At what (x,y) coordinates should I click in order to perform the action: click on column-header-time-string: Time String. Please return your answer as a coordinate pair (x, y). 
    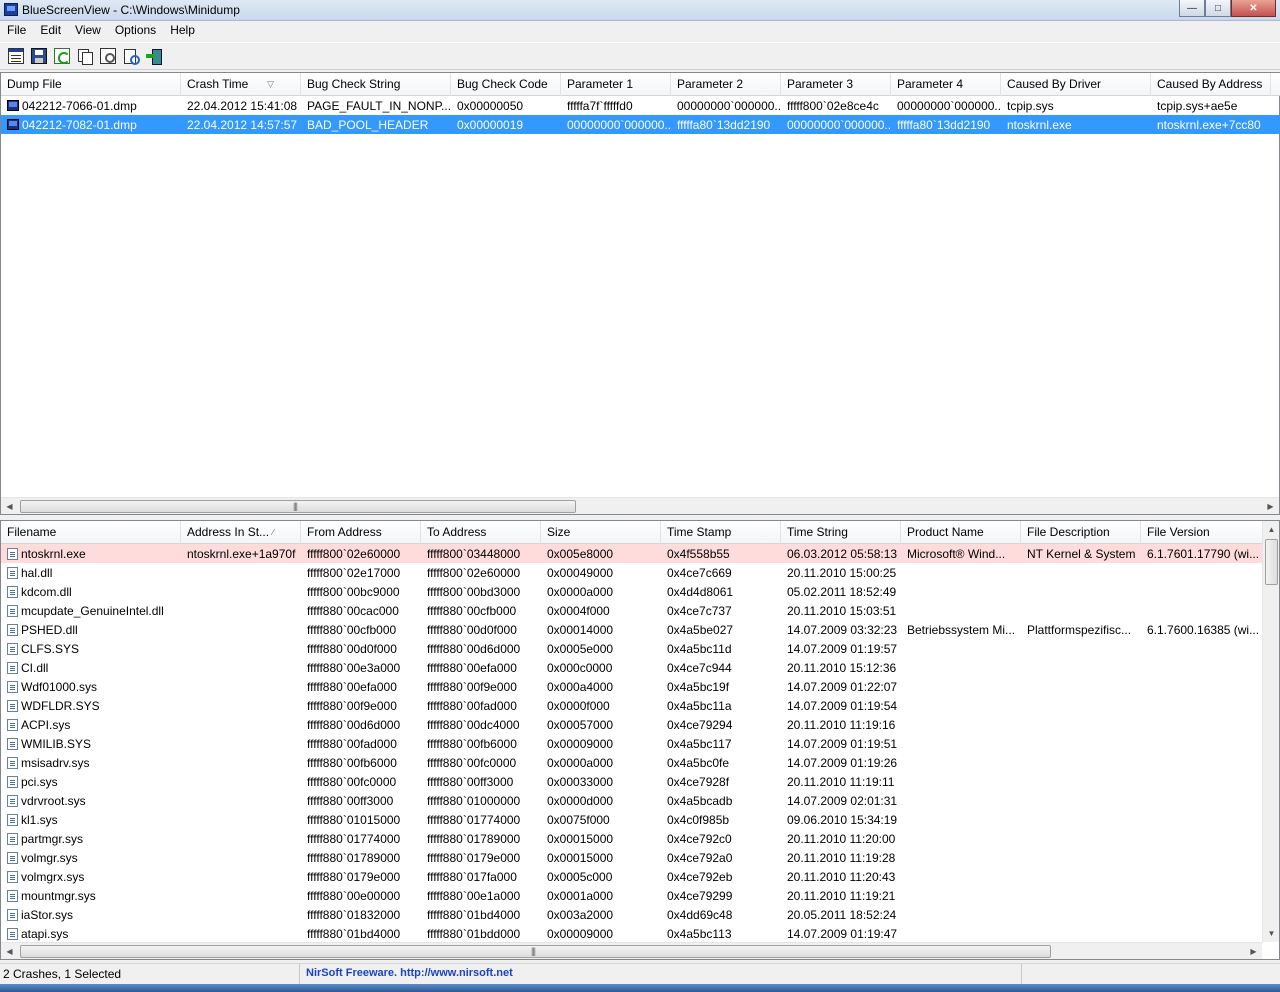
    Looking at the image, I should click on (841, 532).